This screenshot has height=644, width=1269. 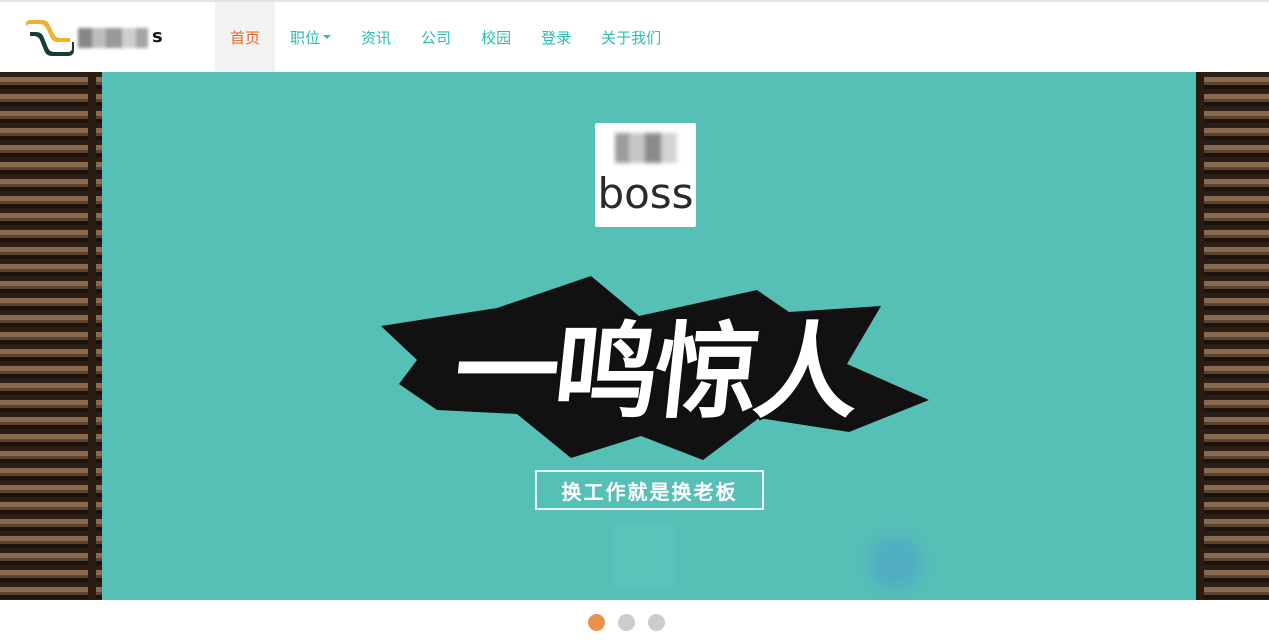 I want to click on logo-card-redacted, so click(x=646, y=148).